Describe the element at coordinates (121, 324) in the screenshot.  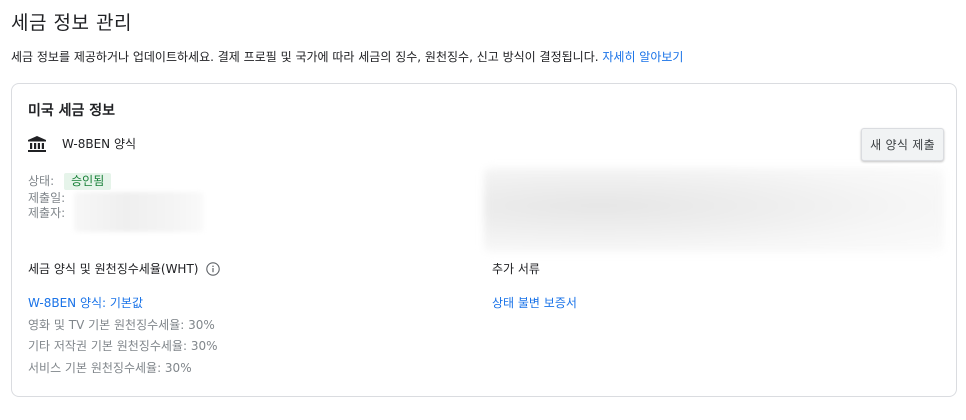
I see `film-tv-wht-rate: 영화 및 TV 기본 원천징수세율: 30%` at that location.